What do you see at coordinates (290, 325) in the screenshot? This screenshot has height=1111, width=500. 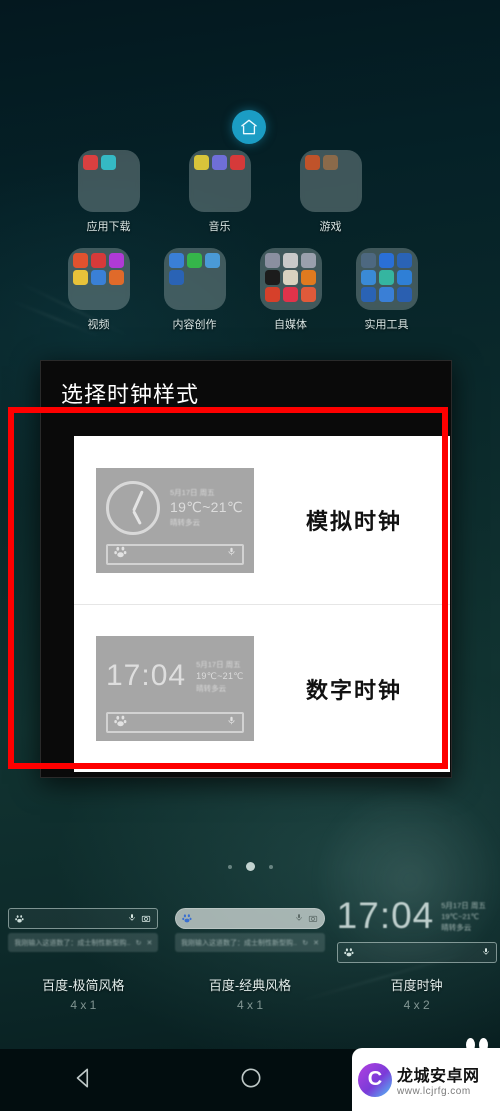 I see `folder-label: 自媒体` at bounding box center [290, 325].